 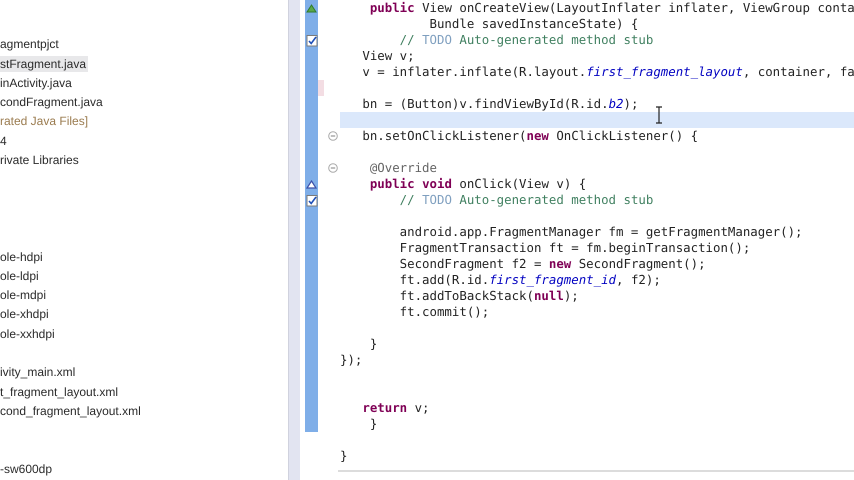 I want to click on tree-item: ole-xxhdpi, so click(x=28, y=334).